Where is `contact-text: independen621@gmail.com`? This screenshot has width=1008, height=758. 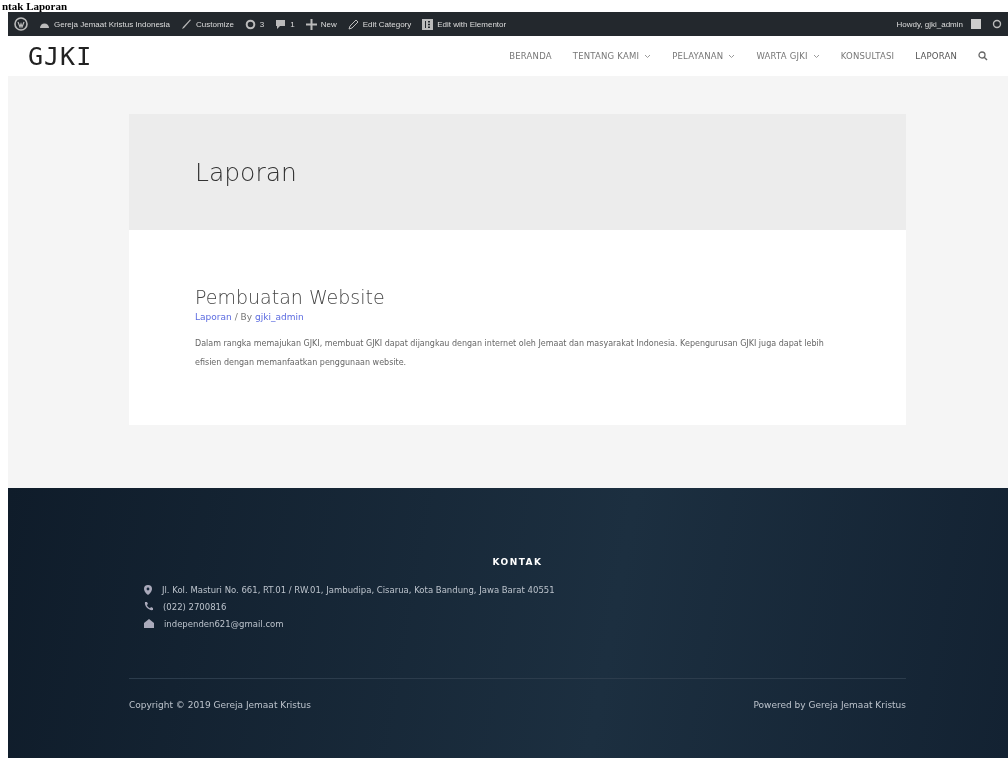
contact-text: independen621@gmail.com is located at coordinates (224, 623).